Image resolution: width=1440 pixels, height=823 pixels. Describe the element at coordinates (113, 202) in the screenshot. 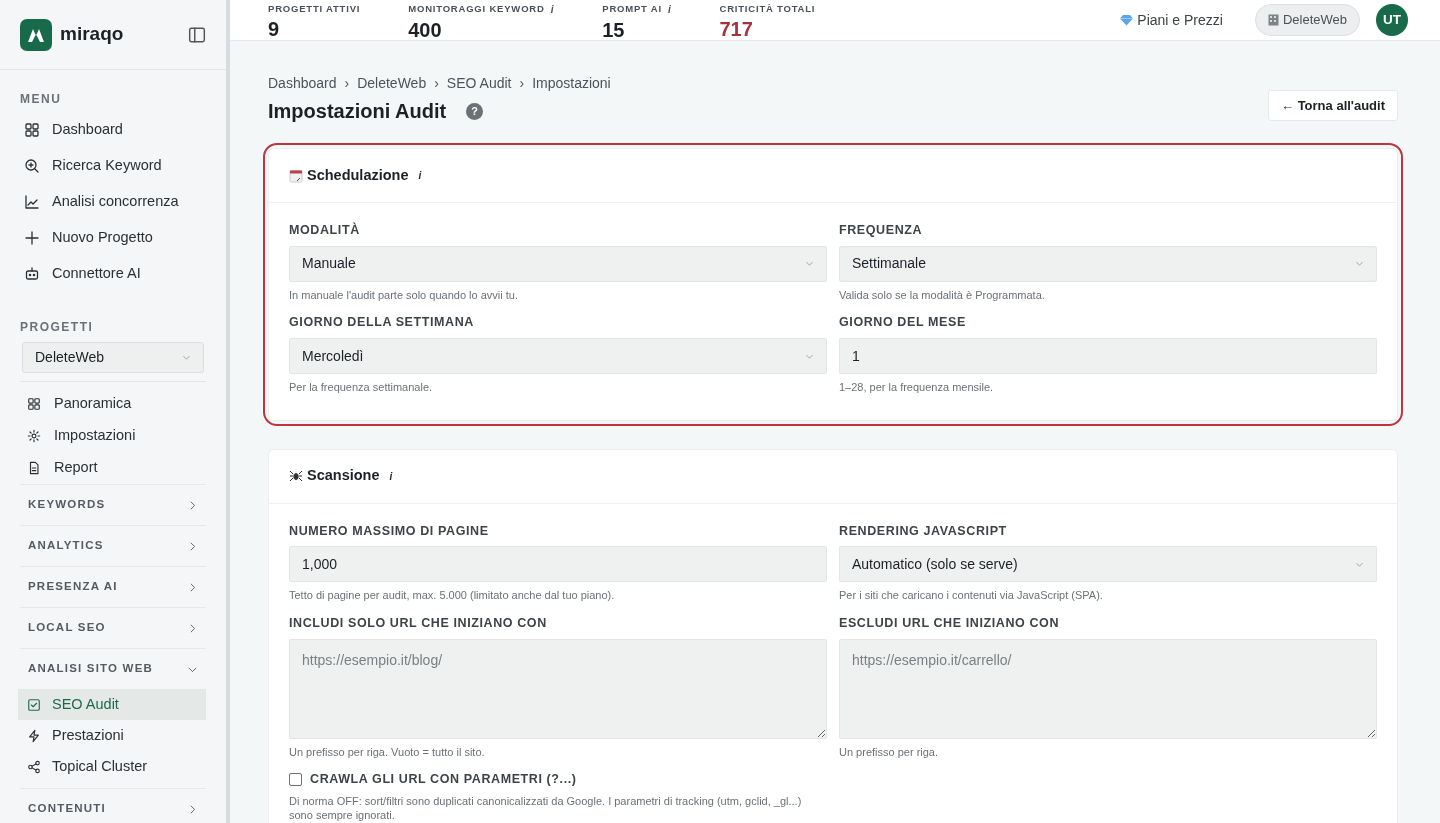

I see `sidebar-item: Analisi concorrenza` at that location.